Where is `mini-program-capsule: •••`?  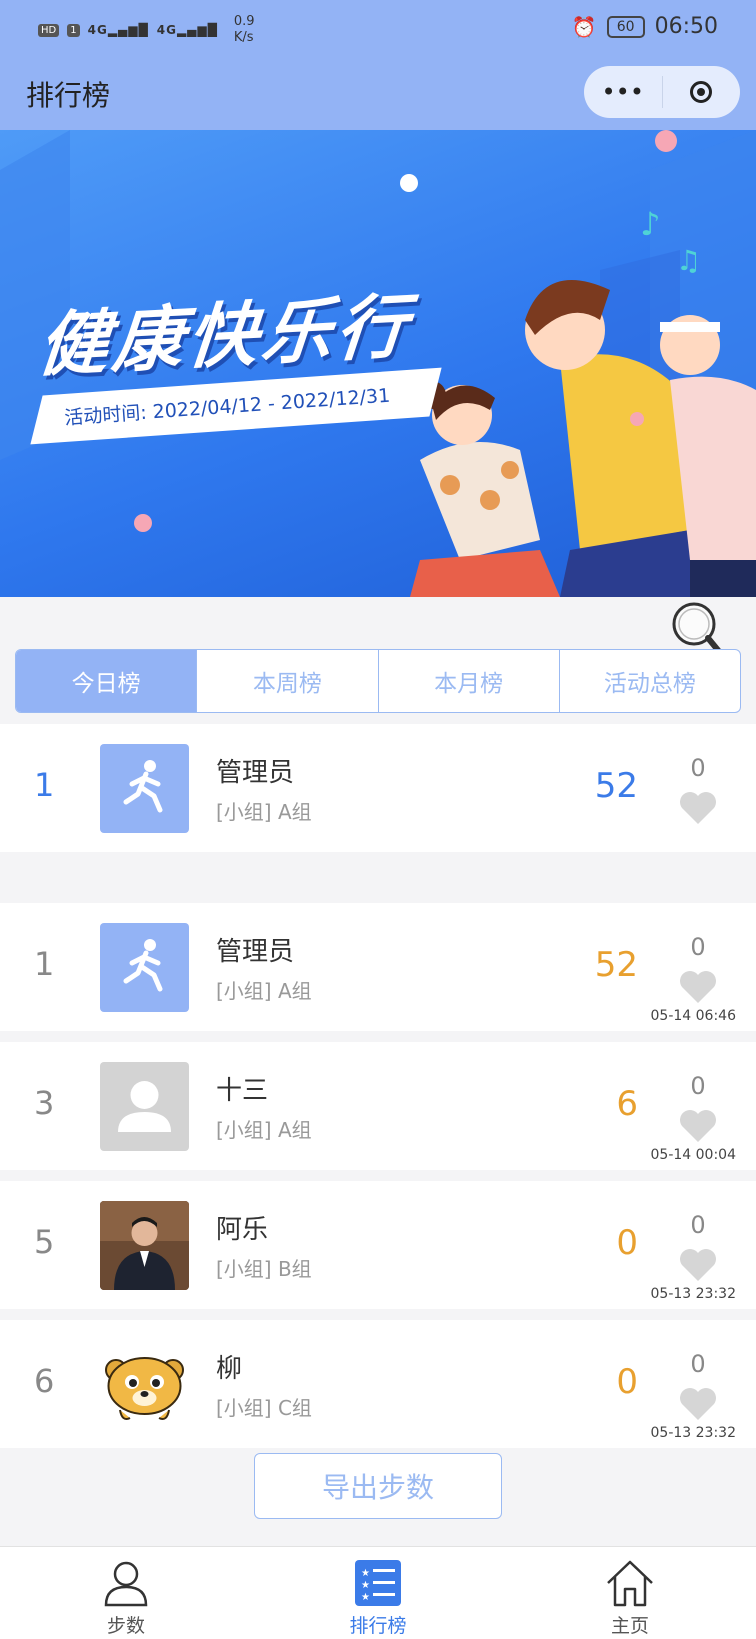
mini-program-capsule: ••• is located at coordinates (662, 92).